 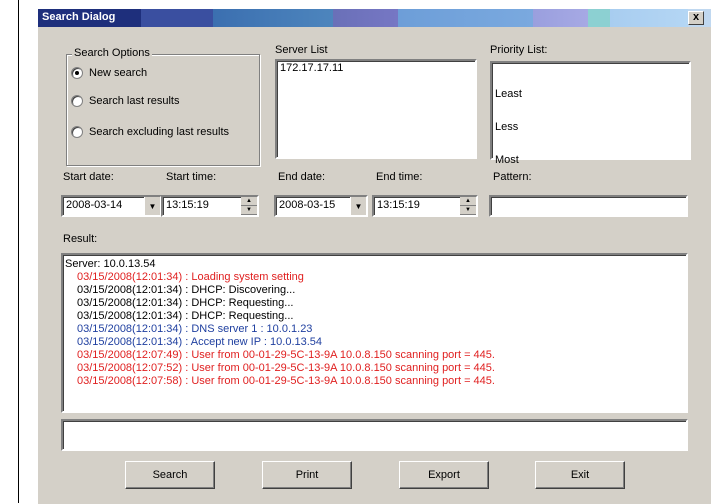 I want to click on radio-search-last-results: Search last results, so click(x=125, y=101).